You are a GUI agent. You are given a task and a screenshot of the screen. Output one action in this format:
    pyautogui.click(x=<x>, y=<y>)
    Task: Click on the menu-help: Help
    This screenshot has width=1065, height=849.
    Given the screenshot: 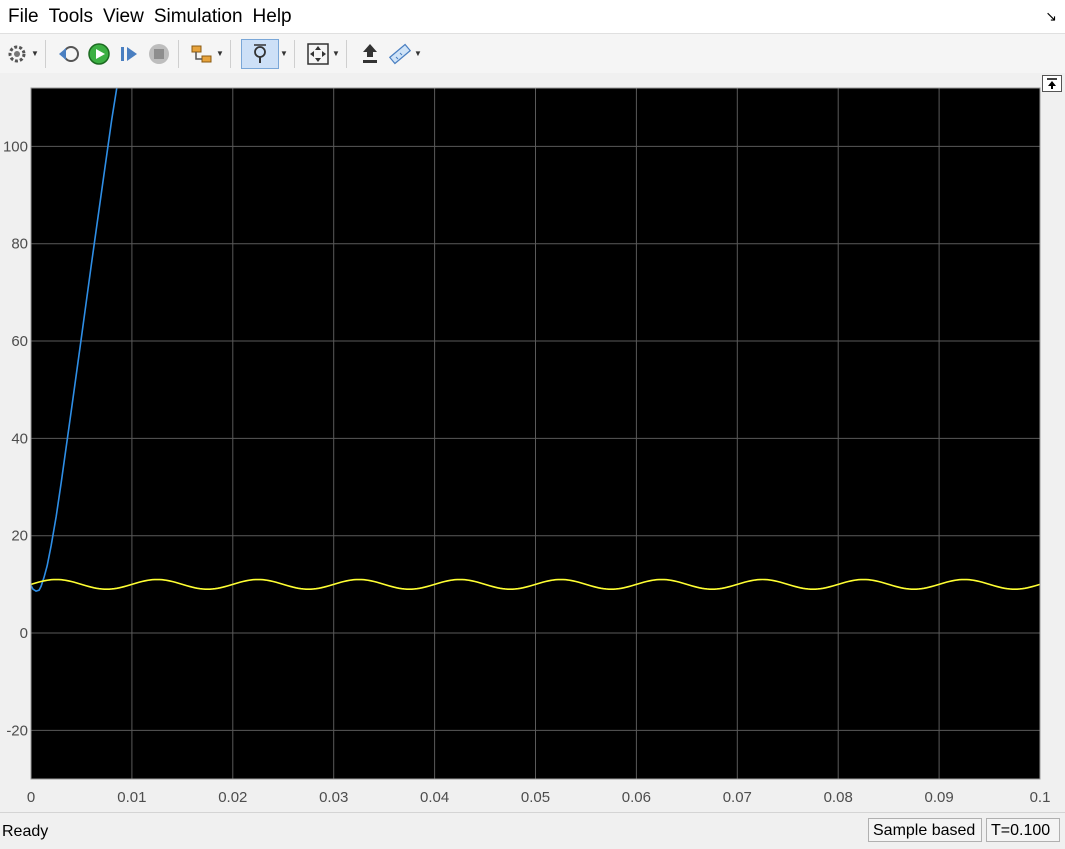 What is the action you would take?
    pyautogui.click(x=268, y=17)
    